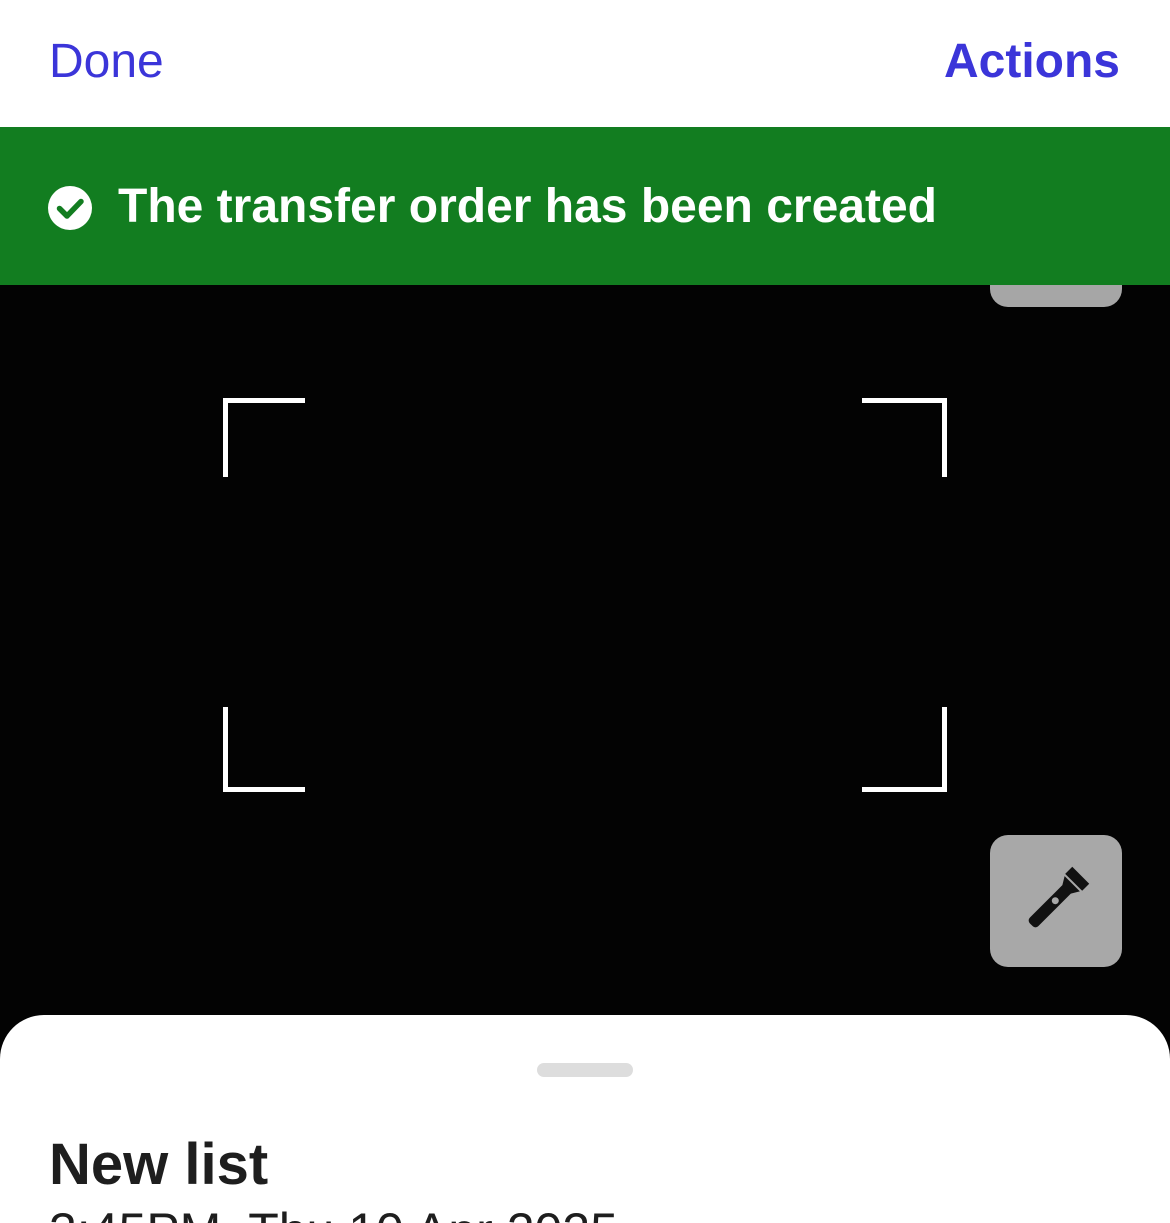 The width and height of the screenshot is (1170, 1223). I want to click on success-banner: The transfer order has been created, so click(585, 206).